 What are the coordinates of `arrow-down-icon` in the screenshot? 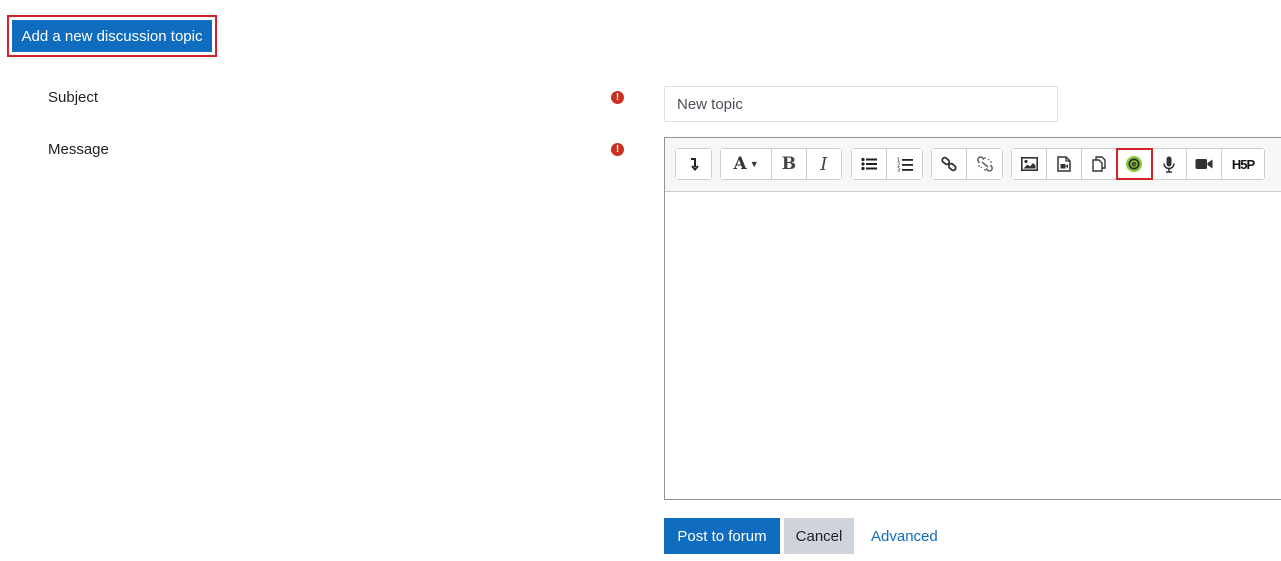 It's located at (694, 164).